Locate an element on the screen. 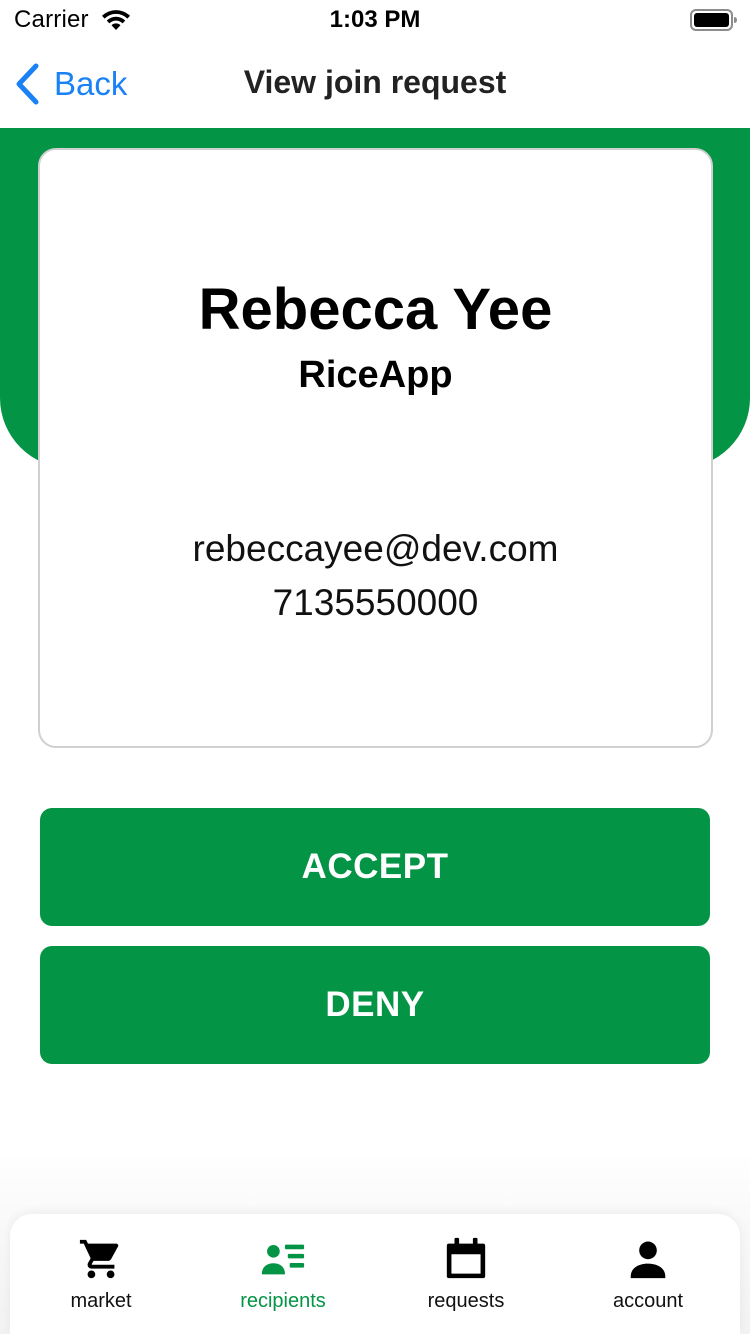 Image resolution: width=750 pixels, height=1334 pixels. requester-email: rebeccayee@dev.com is located at coordinates (375, 548).